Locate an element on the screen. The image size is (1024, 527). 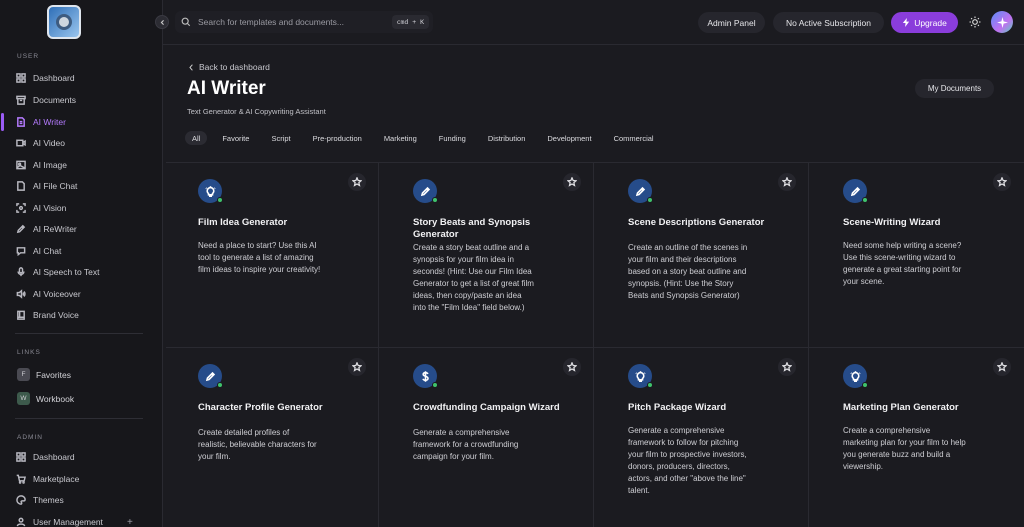
sidebar-item-label: AI Speech to Text is located at coordinates (66, 272).